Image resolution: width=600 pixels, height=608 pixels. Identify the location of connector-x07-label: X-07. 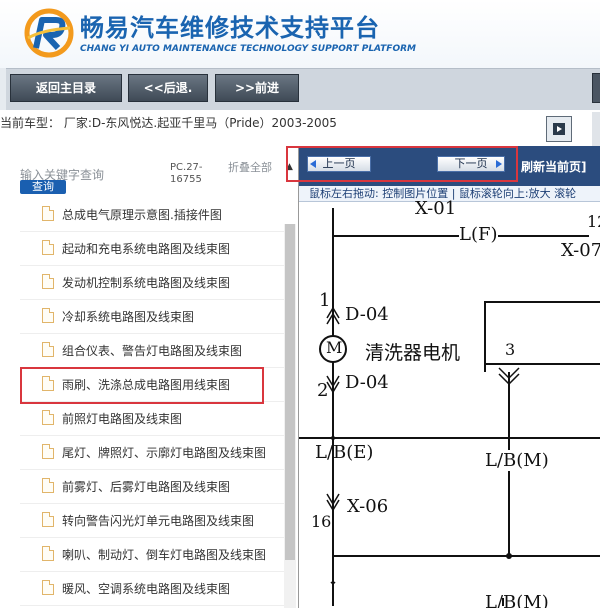
(580, 250).